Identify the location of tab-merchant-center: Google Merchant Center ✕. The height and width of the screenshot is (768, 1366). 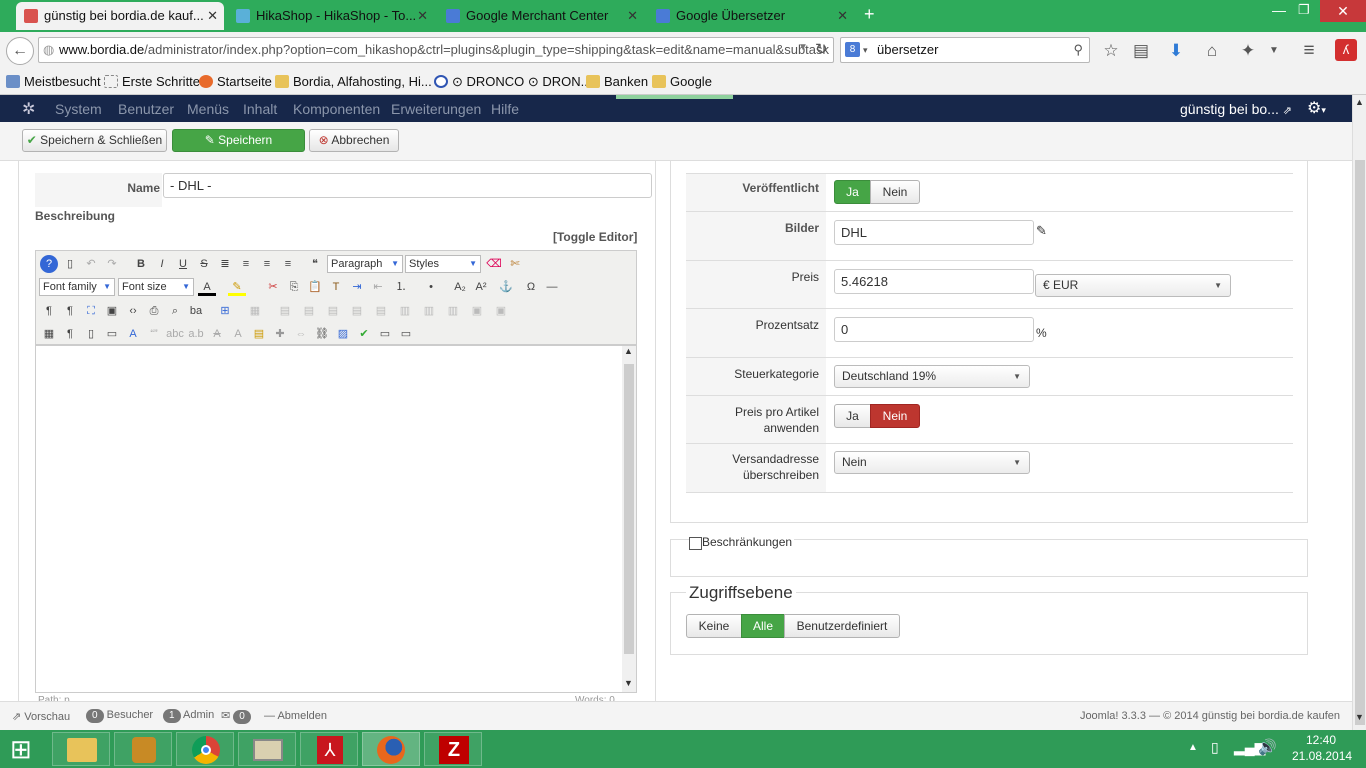
(541, 16).